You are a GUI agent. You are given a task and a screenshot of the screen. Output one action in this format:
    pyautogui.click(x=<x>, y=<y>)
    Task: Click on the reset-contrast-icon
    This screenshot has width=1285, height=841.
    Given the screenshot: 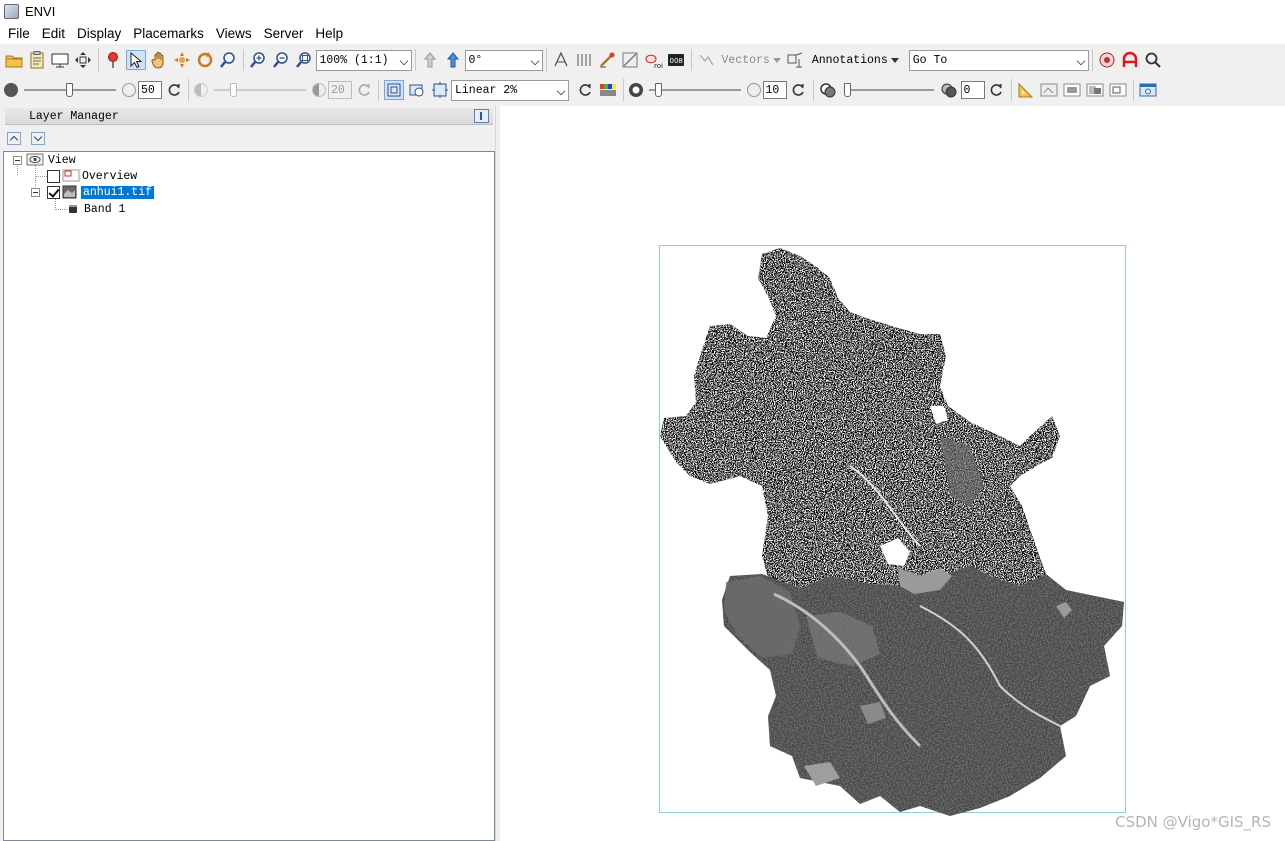 What is the action you would take?
    pyautogui.click(x=364, y=90)
    